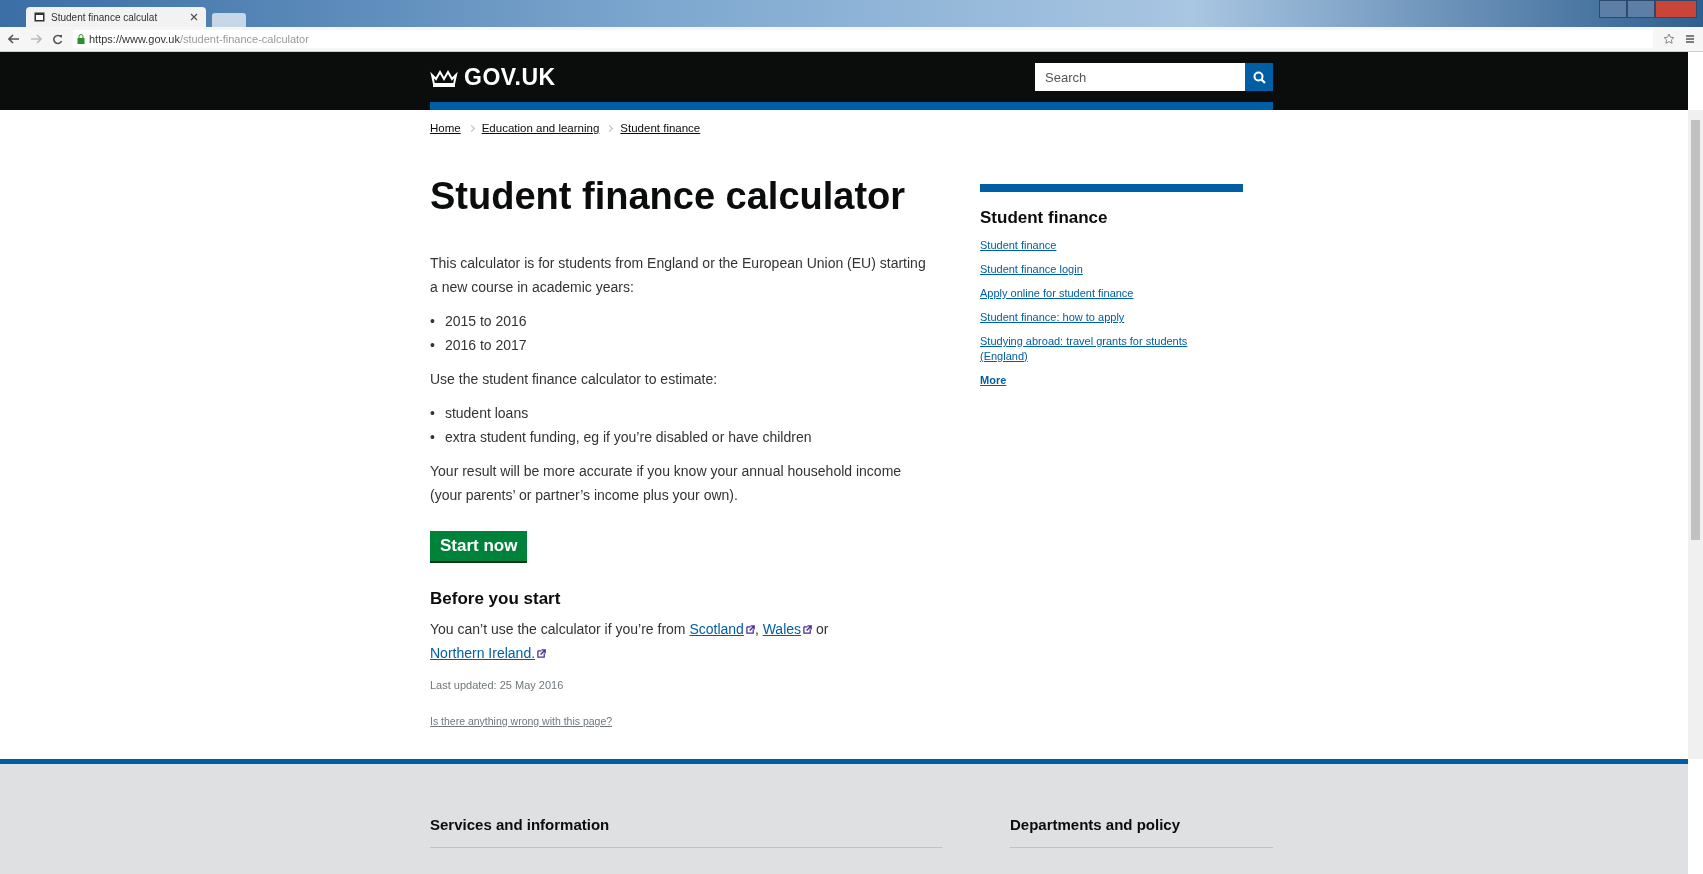 The image size is (1703, 874). I want to click on page-title: Student finance calculator, so click(668, 197).